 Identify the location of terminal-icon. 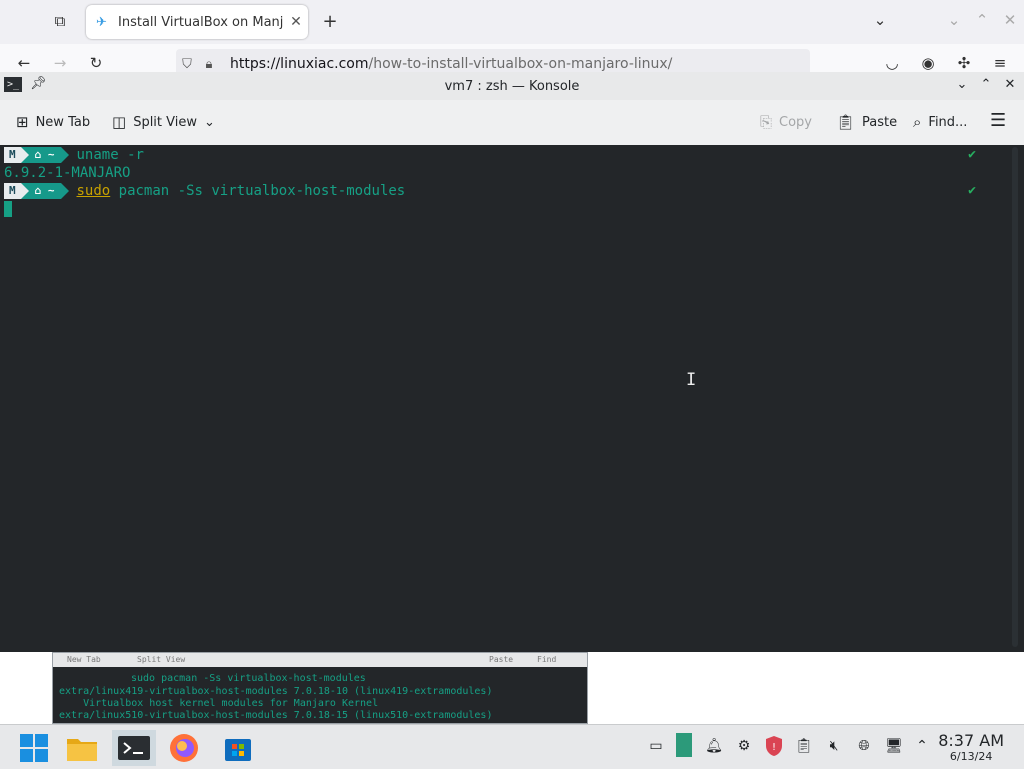
(134, 748).